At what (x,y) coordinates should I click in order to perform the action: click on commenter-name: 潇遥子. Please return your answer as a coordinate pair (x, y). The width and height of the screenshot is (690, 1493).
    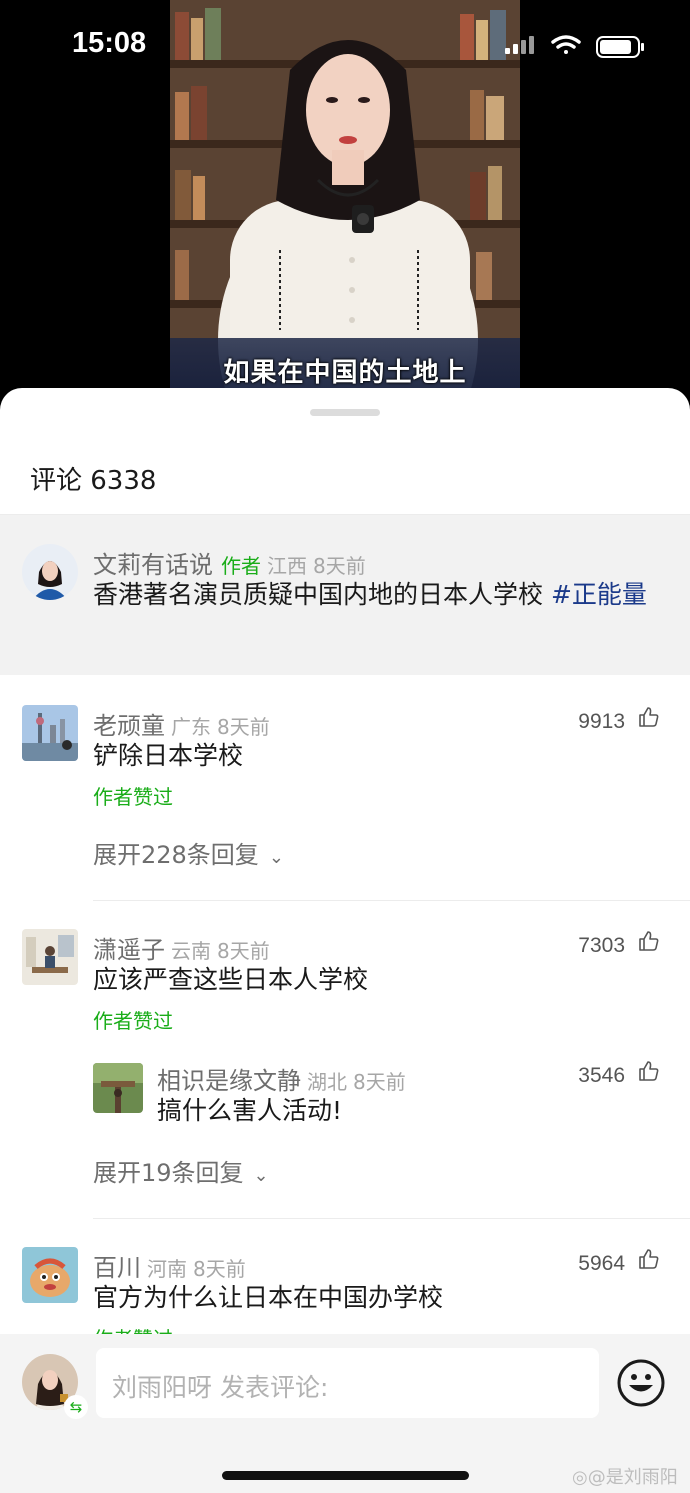
    Looking at the image, I should click on (129, 950).